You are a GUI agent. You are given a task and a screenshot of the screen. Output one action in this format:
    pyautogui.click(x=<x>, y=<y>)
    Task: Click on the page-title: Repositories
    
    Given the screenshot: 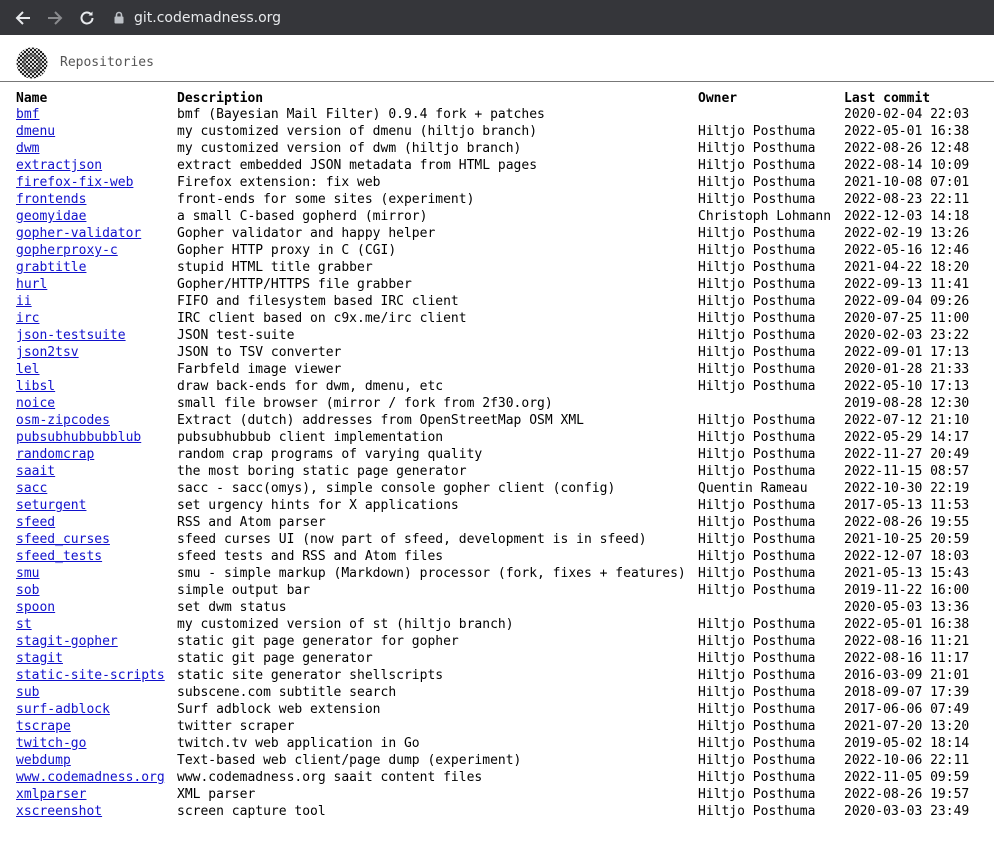 What is the action you would take?
    pyautogui.click(x=107, y=62)
    